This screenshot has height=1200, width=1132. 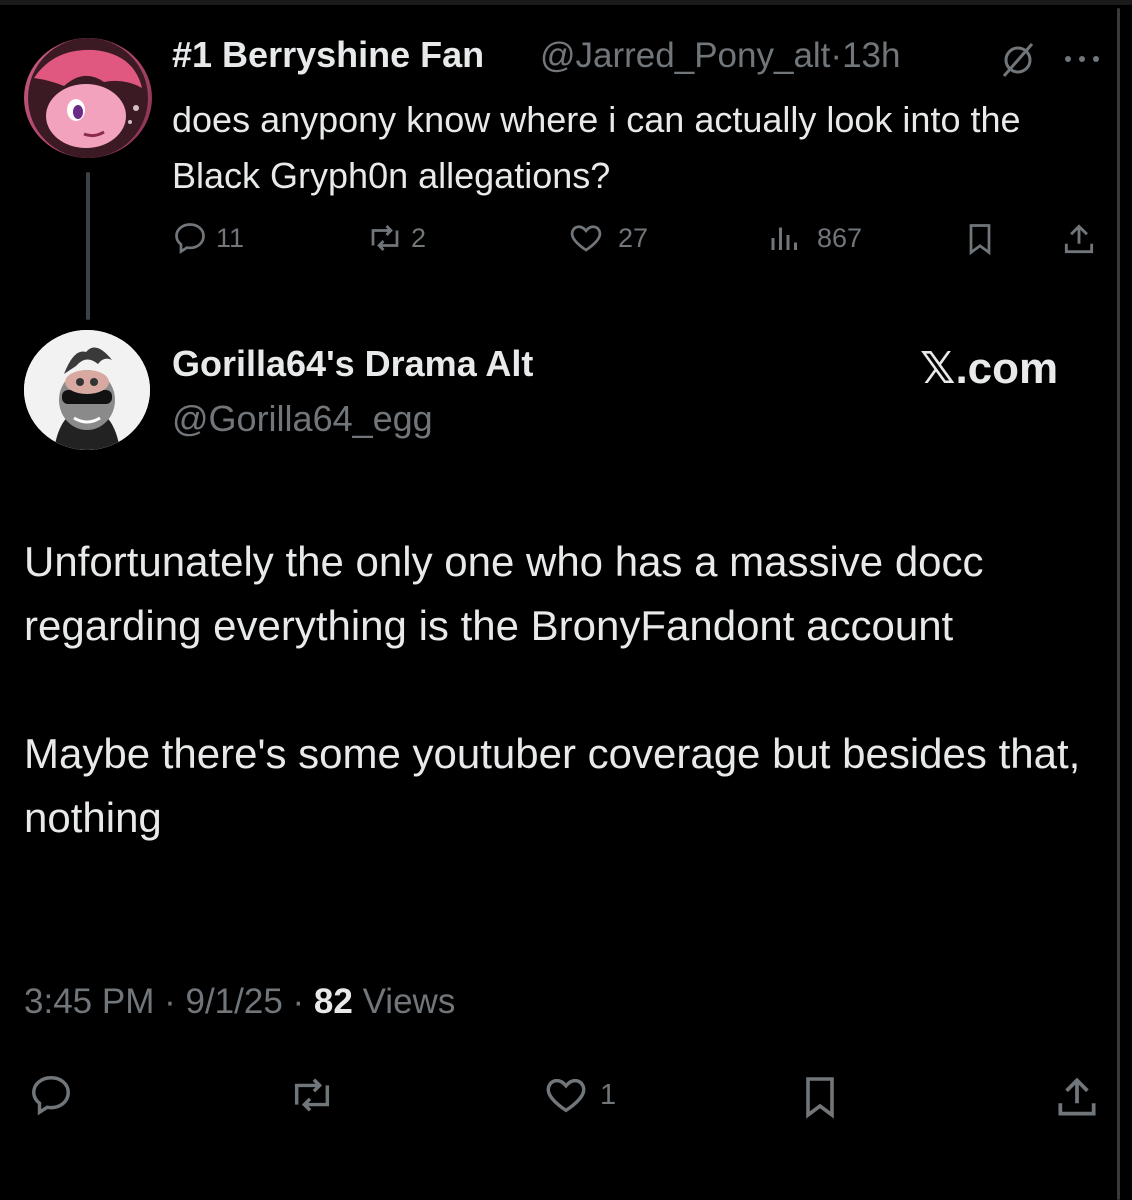 What do you see at coordinates (784, 238) in the screenshot?
I see `analytics-icon` at bounding box center [784, 238].